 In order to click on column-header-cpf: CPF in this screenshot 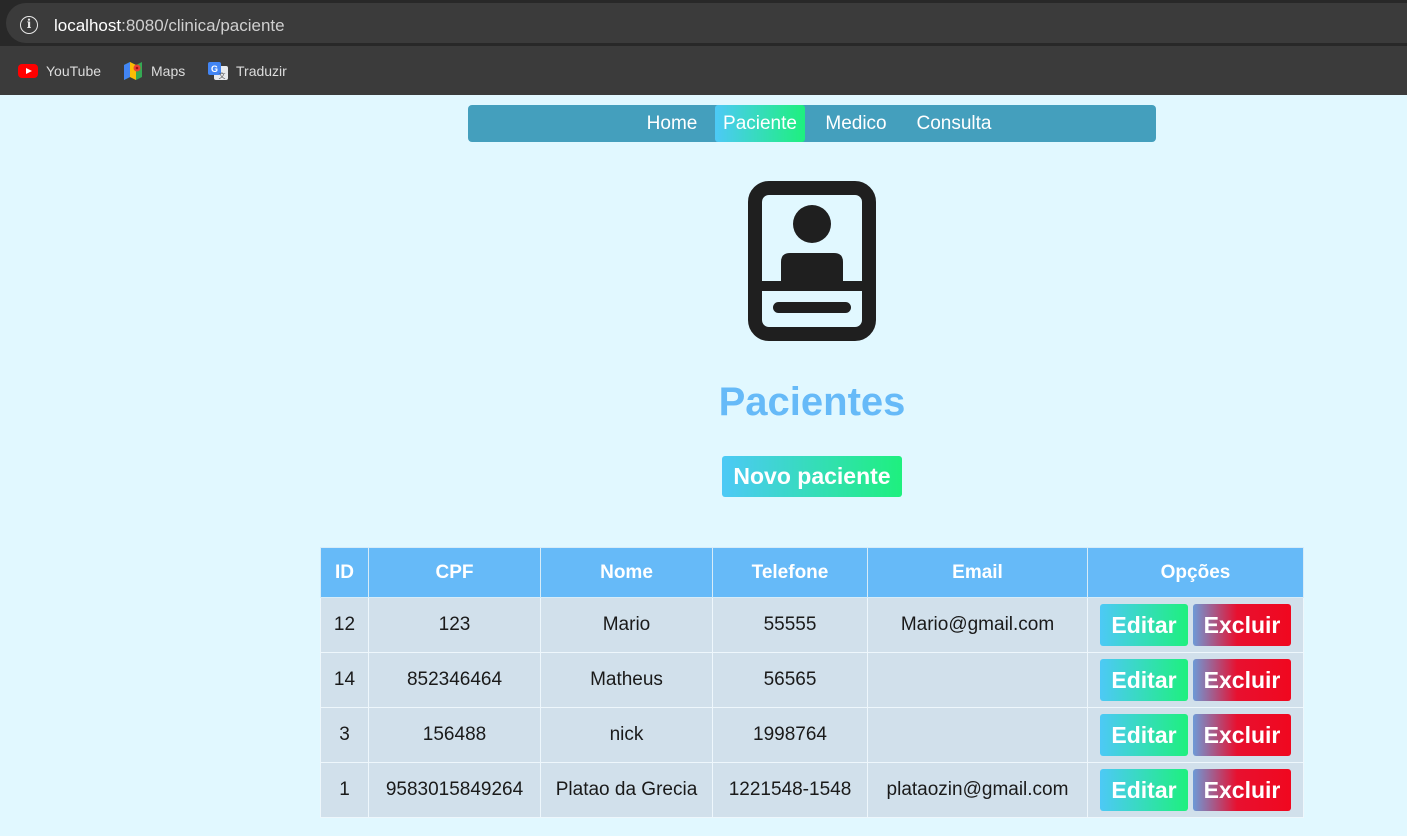, I will do `click(454, 572)`.